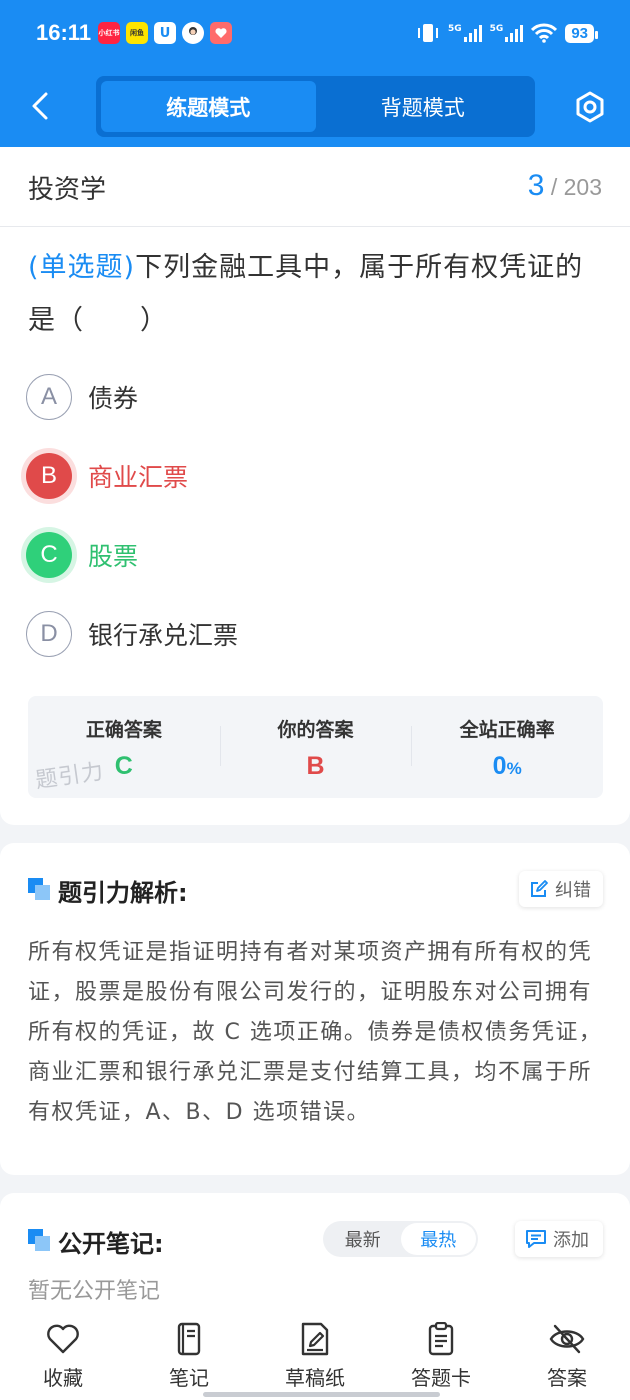 This screenshot has height=1400, width=630. What do you see at coordinates (544, 33) in the screenshot?
I see `wifi-icon` at bounding box center [544, 33].